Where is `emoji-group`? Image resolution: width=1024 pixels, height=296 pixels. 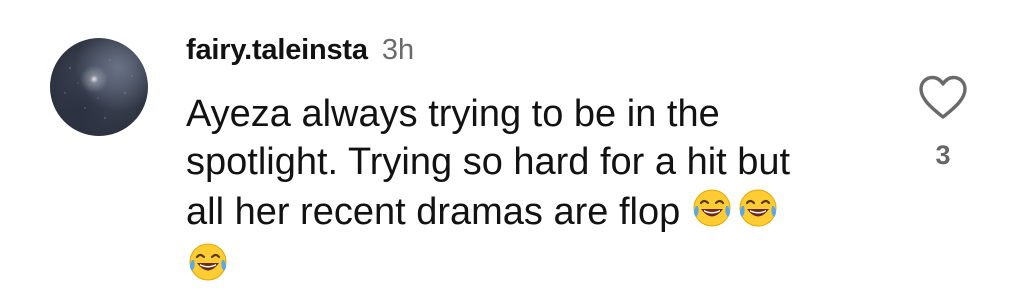
emoji-group is located at coordinates (736, 214).